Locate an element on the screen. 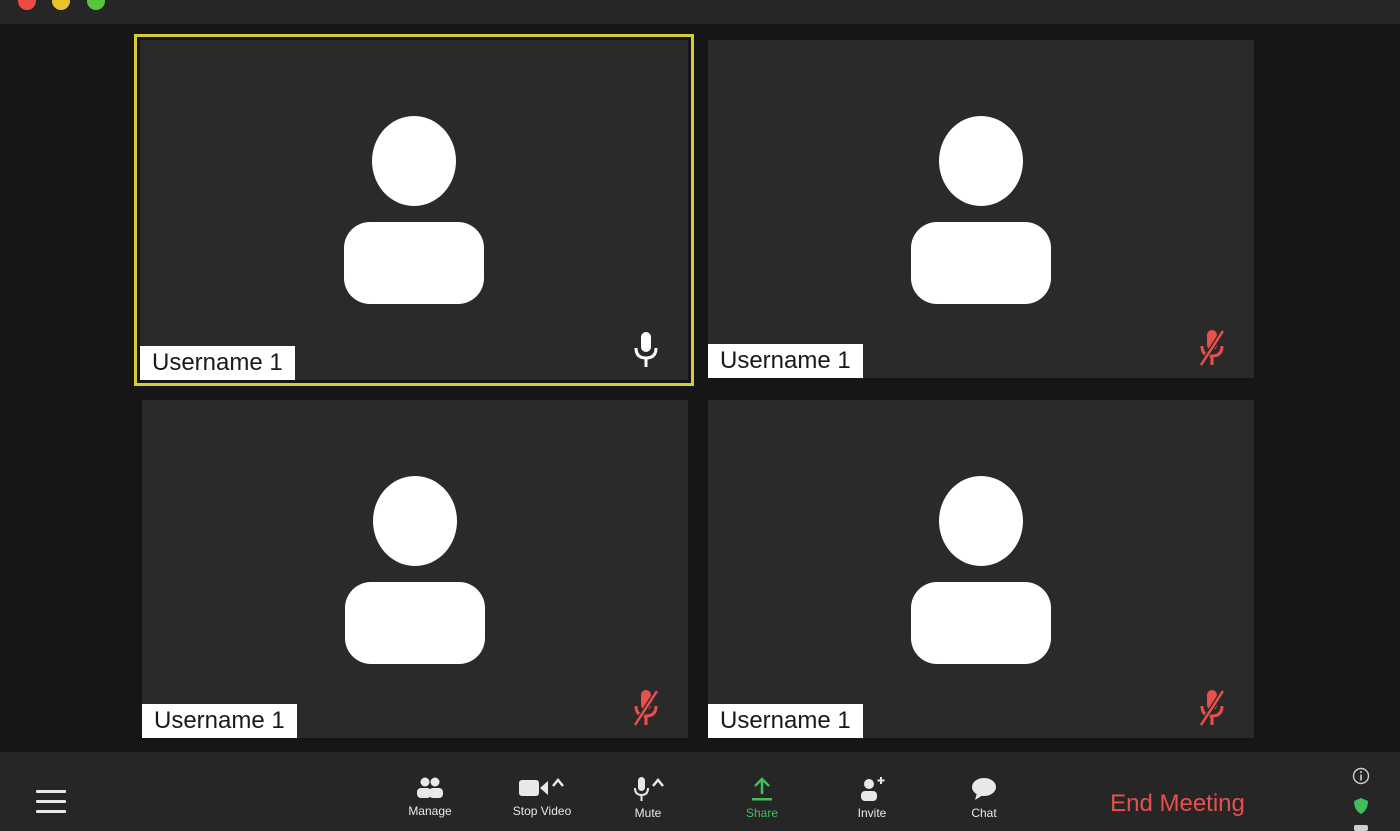  add-person-icon is located at coordinates (873, 789).